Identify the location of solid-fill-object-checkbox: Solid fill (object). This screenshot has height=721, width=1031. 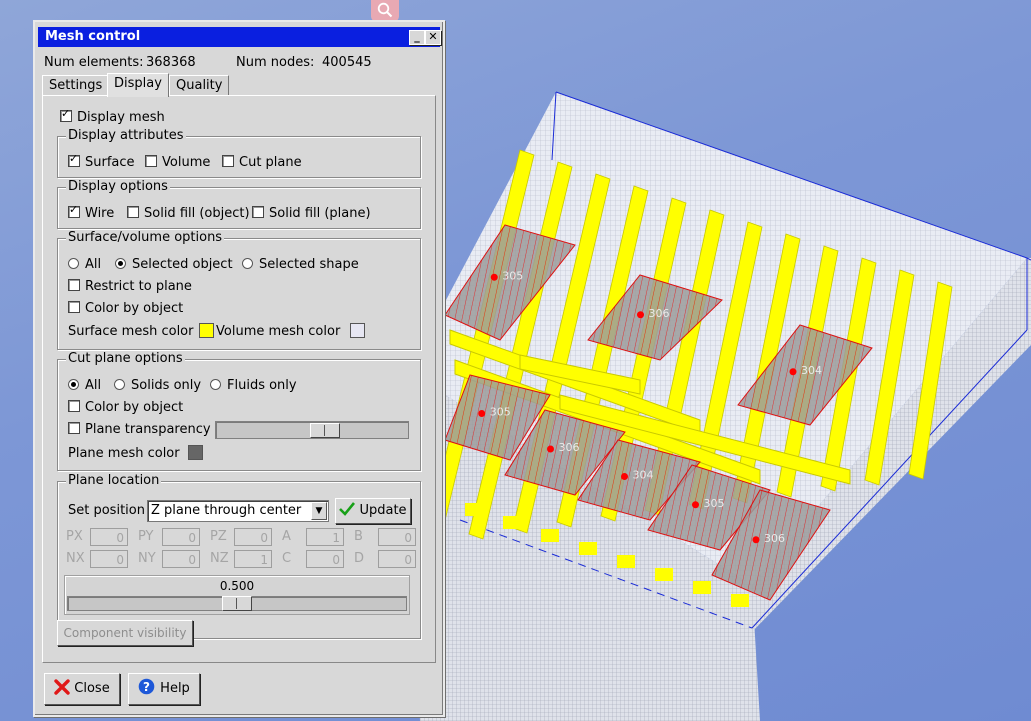
(188, 213).